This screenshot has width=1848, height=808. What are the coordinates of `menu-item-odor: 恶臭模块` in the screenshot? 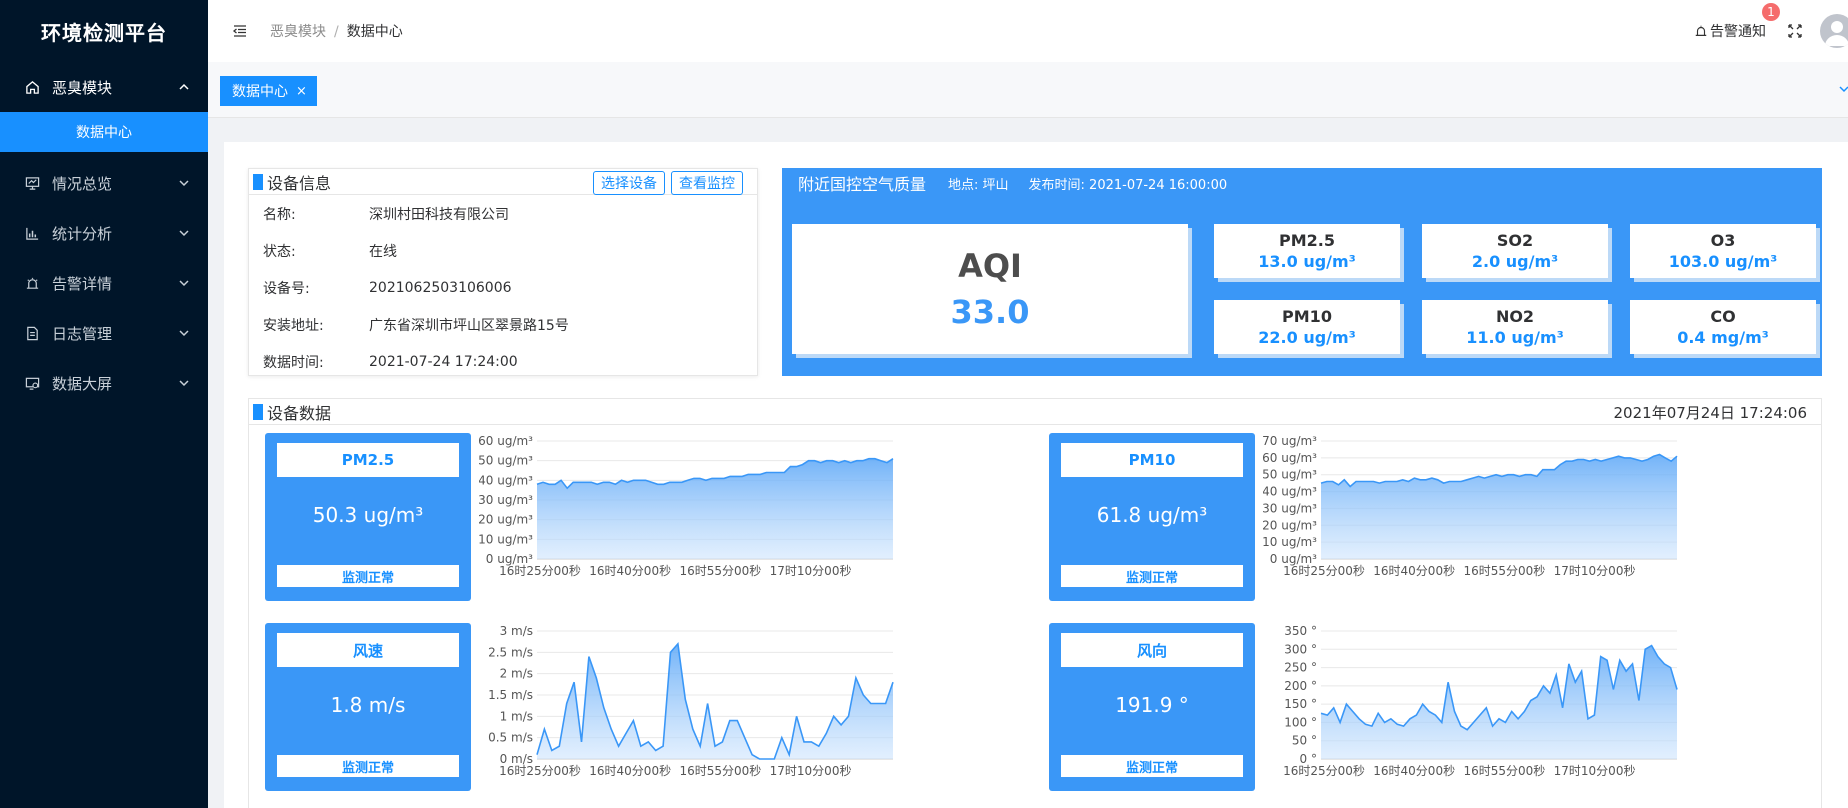 It's located at (104, 87).